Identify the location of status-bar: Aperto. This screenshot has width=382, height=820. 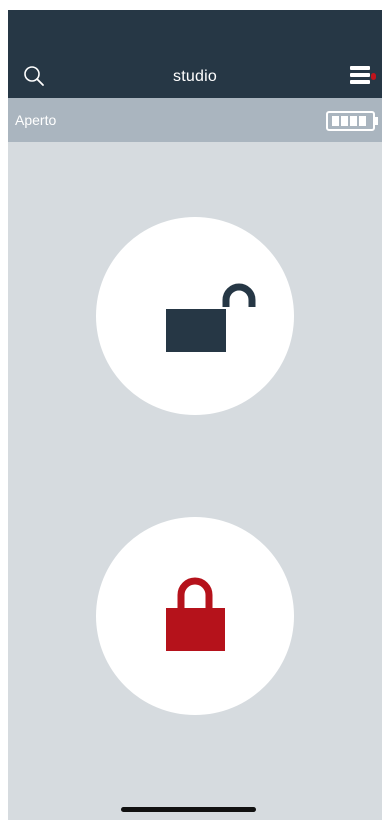
(195, 120).